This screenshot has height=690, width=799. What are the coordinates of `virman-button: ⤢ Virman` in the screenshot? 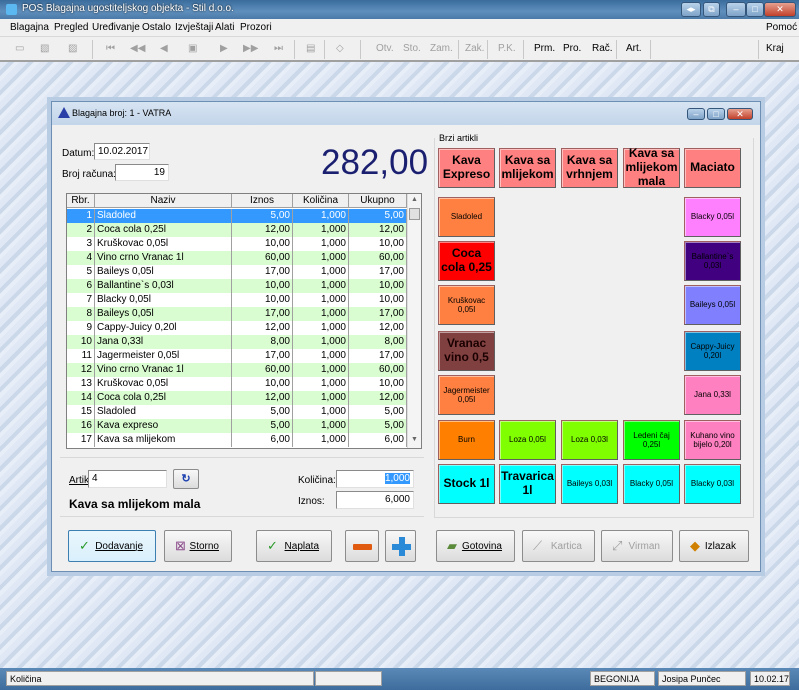 It's located at (637, 546).